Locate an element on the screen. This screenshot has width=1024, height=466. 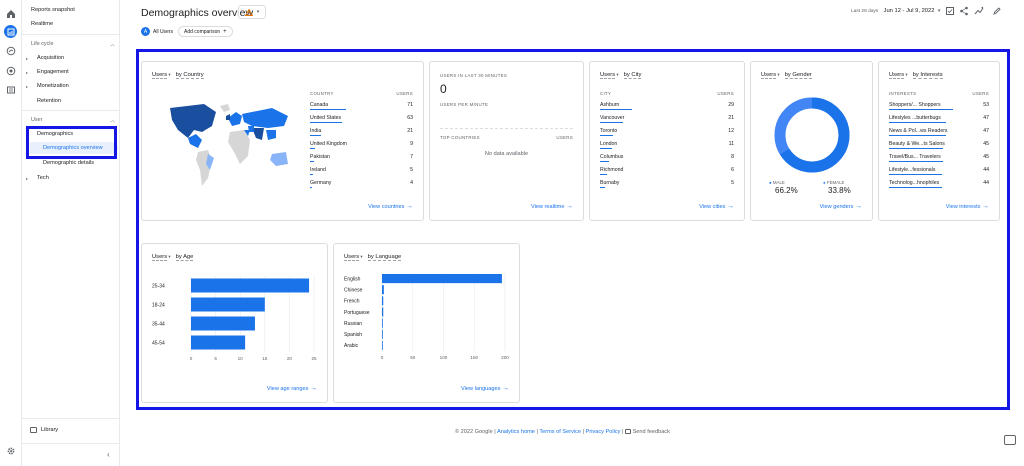
date-range-picker: Last 28 days Jun 12 - Jul 9, 2022 ▾ is located at coordinates (895, 11).